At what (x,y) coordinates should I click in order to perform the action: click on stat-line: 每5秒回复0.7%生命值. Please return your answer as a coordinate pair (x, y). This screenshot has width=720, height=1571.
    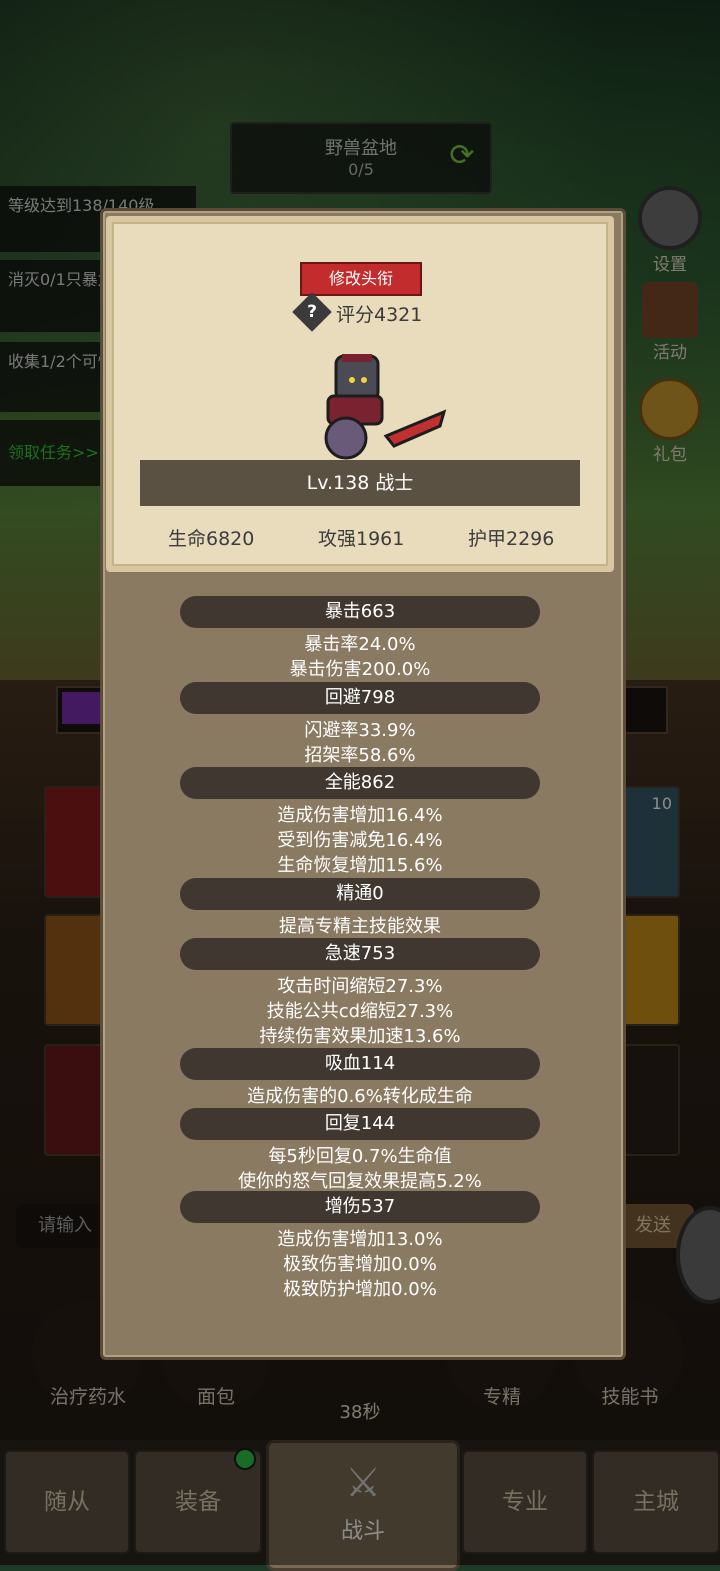
    Looking at the image, I should click on (360, 1156).